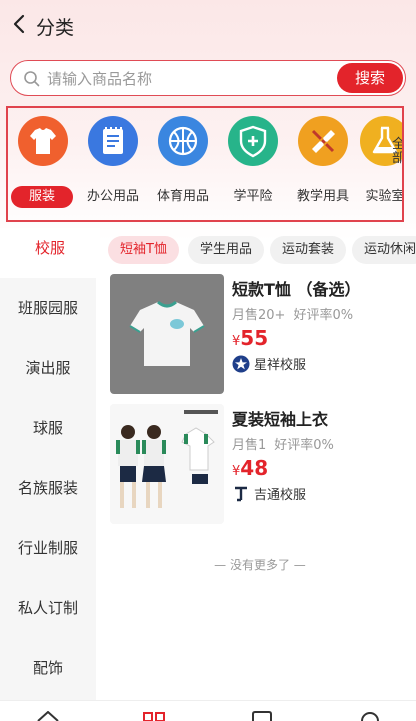 The width and height of the screenshot is (416, 721). What do you see at coordinates (55, 28) in the screenshot?
I see `page-title: 分类` at bounding box center [55, 28].